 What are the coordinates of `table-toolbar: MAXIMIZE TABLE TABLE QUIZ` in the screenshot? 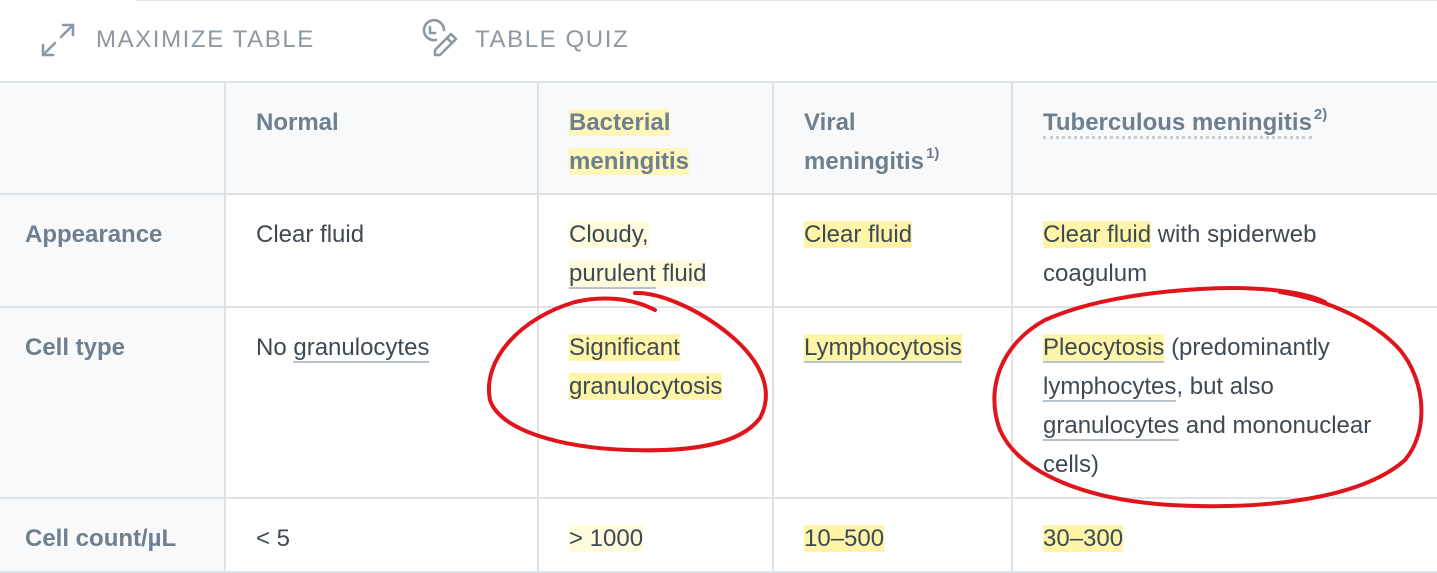 It's located at (718, 40).